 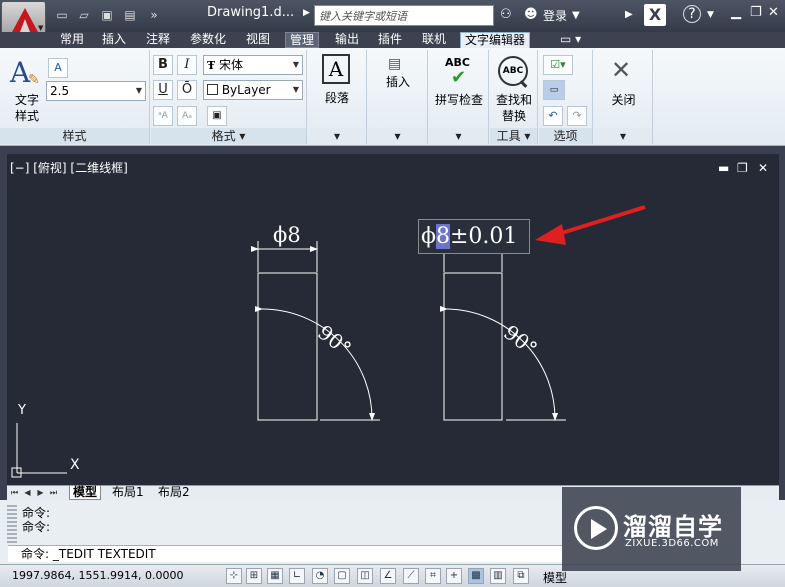 I want to click on infer-constraints-icon: ⊹, so click(x=234, y=576).